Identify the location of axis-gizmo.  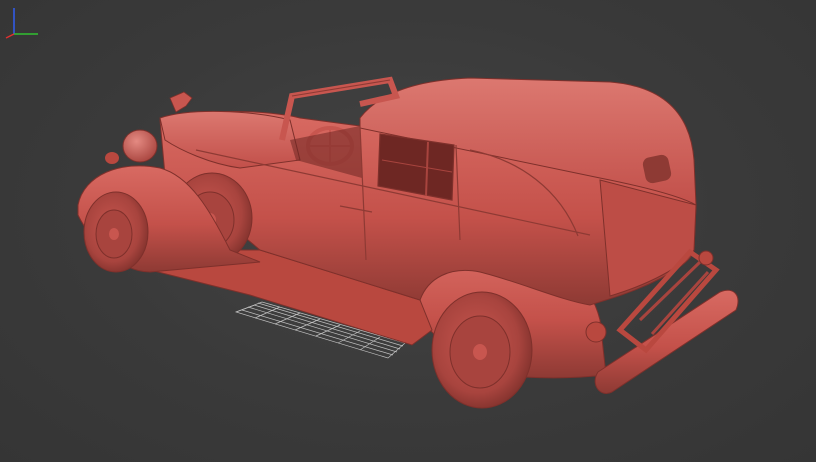
(21, 23).